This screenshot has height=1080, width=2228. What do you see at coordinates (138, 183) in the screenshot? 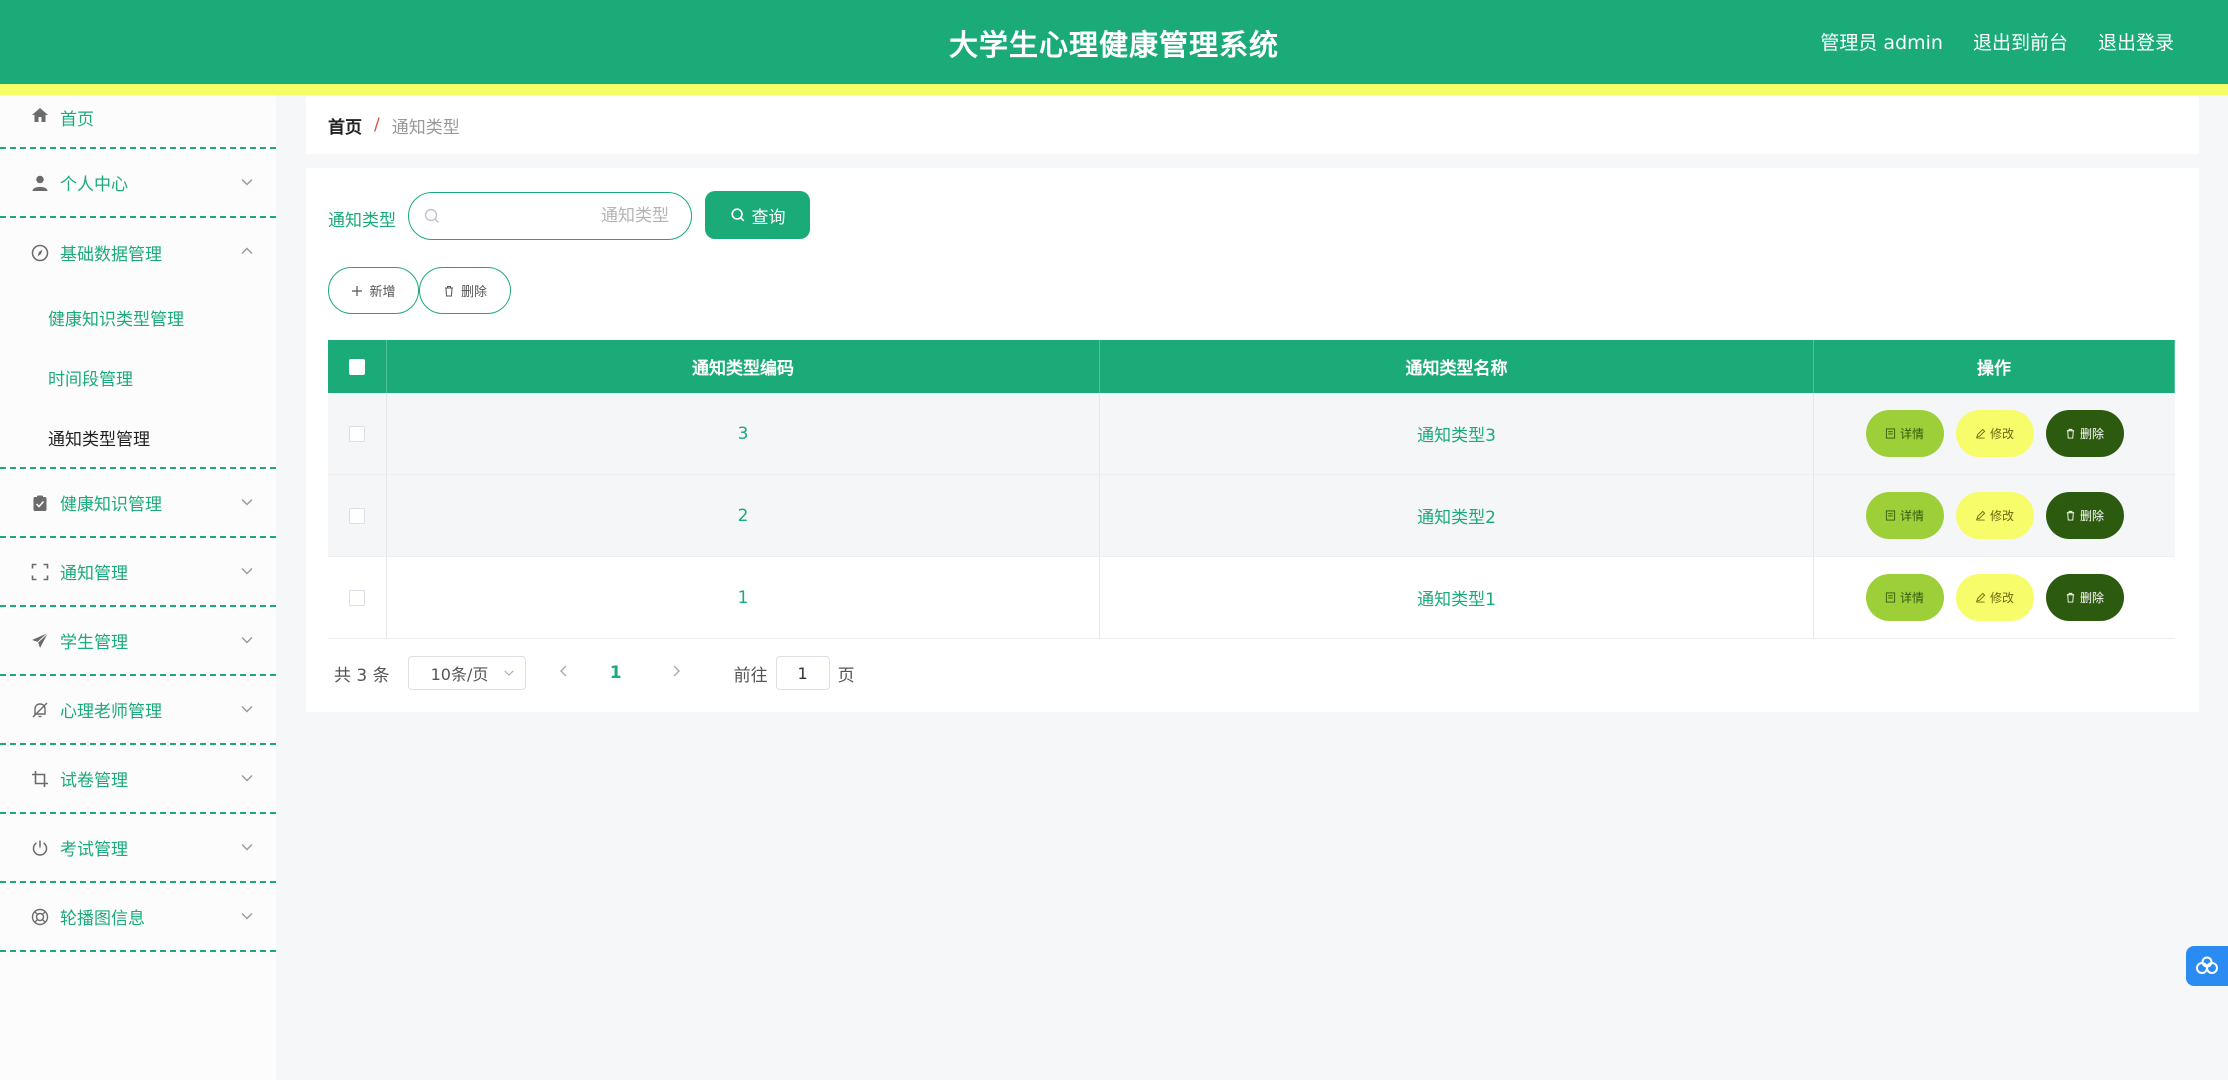
I see `sidebar-item-personal: 个人中心` at bounding box center [138, 183].